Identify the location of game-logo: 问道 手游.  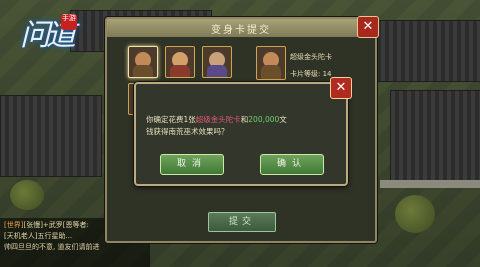
(41, 35).